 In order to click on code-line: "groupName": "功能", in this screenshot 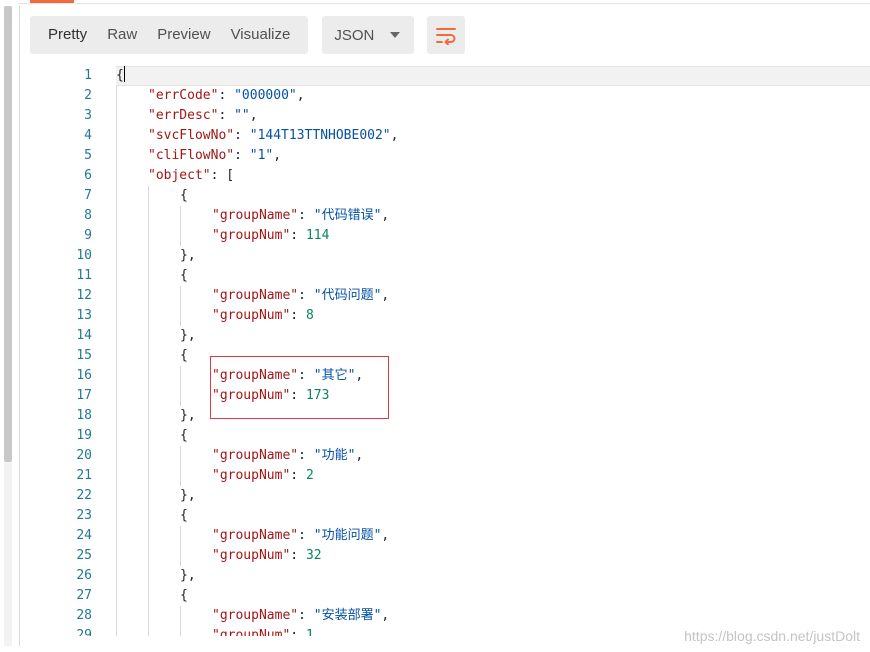, I will do `click(287, 456)`.